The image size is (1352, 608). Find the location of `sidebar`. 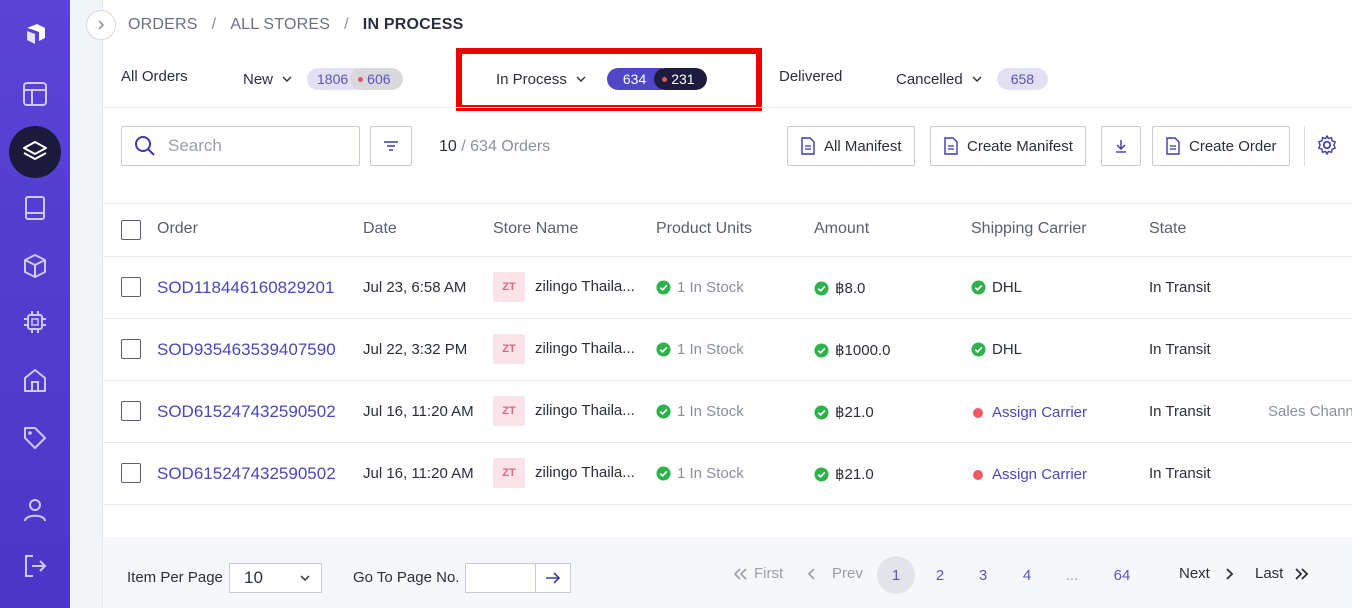

sidebar is located at coordinates (35, 304).